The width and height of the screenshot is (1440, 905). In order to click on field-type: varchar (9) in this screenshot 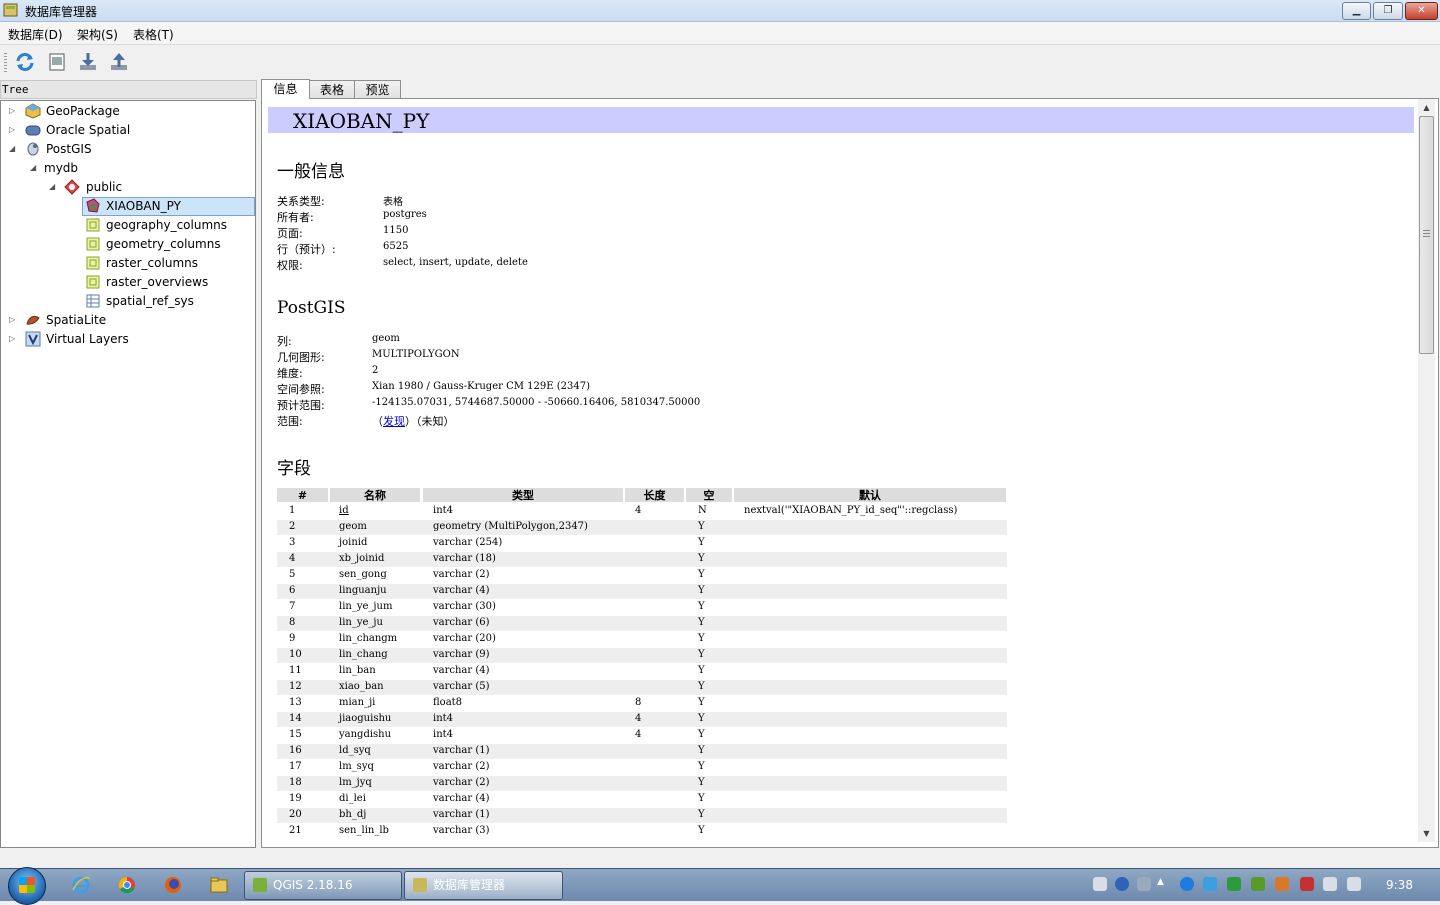, I will do `click(461, 654)`.